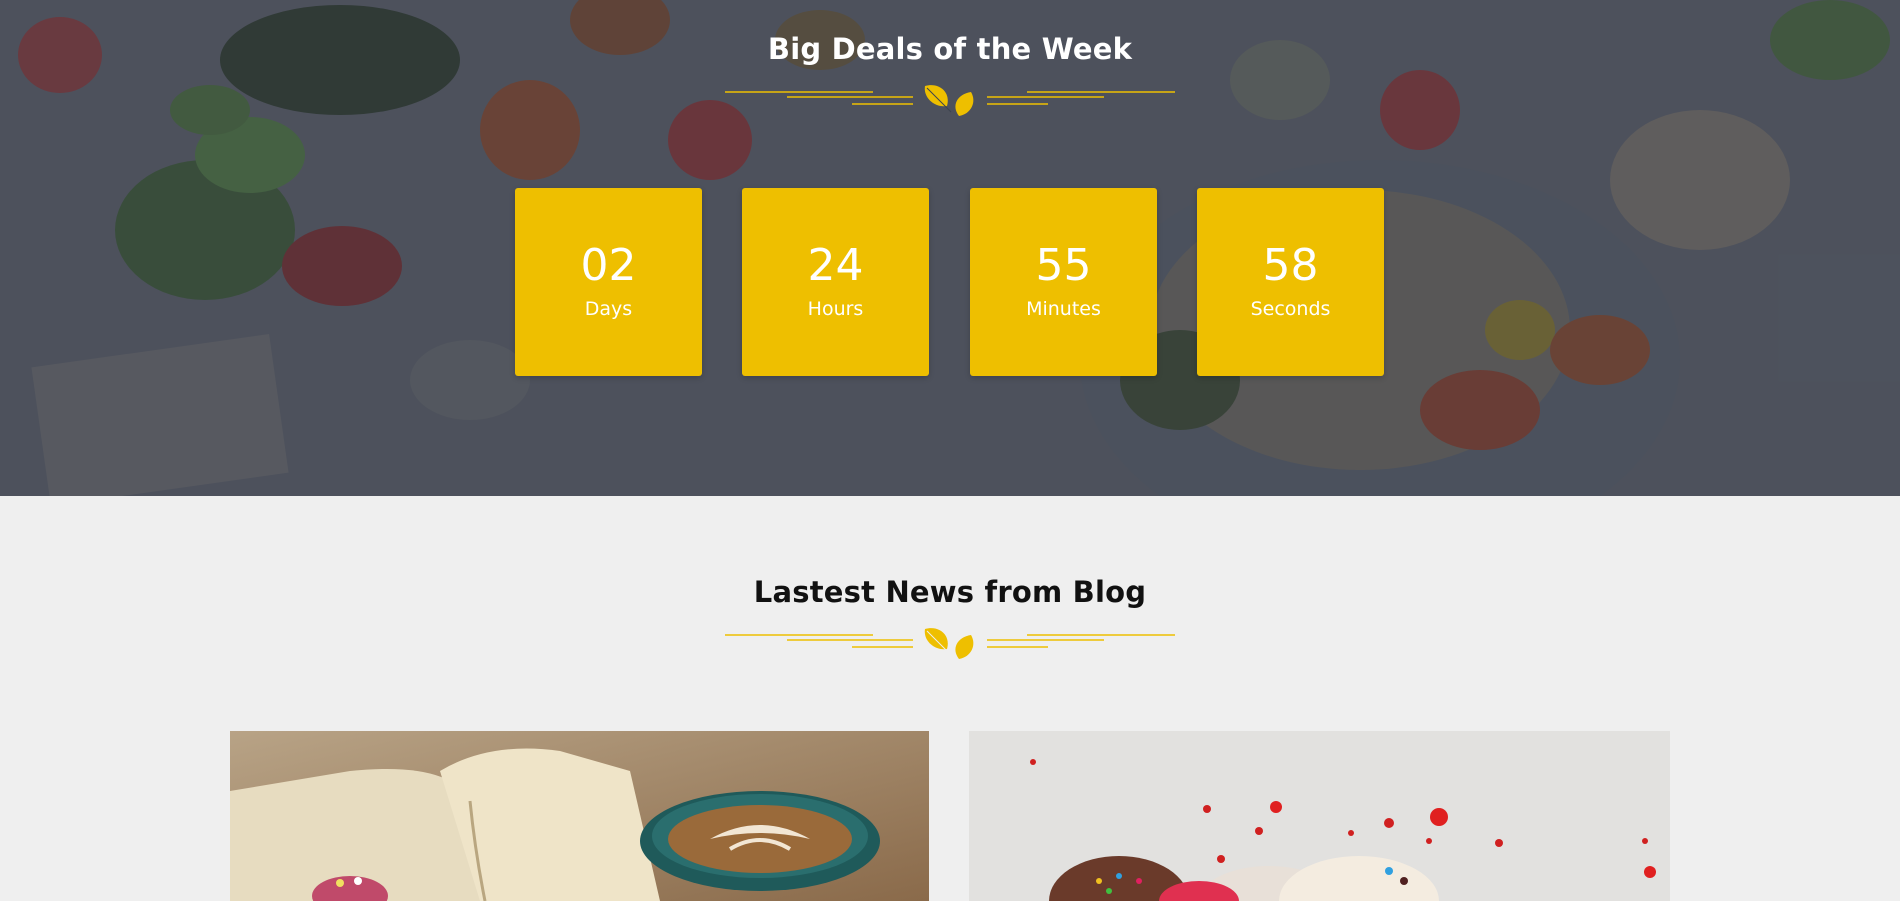 The width and height of the screenshot is (1900, 901). What do you see at coordinates (950, 592) in the screenshot?
I see `blog-title: Lastest News from Blog` at bounding box center [950, 592].